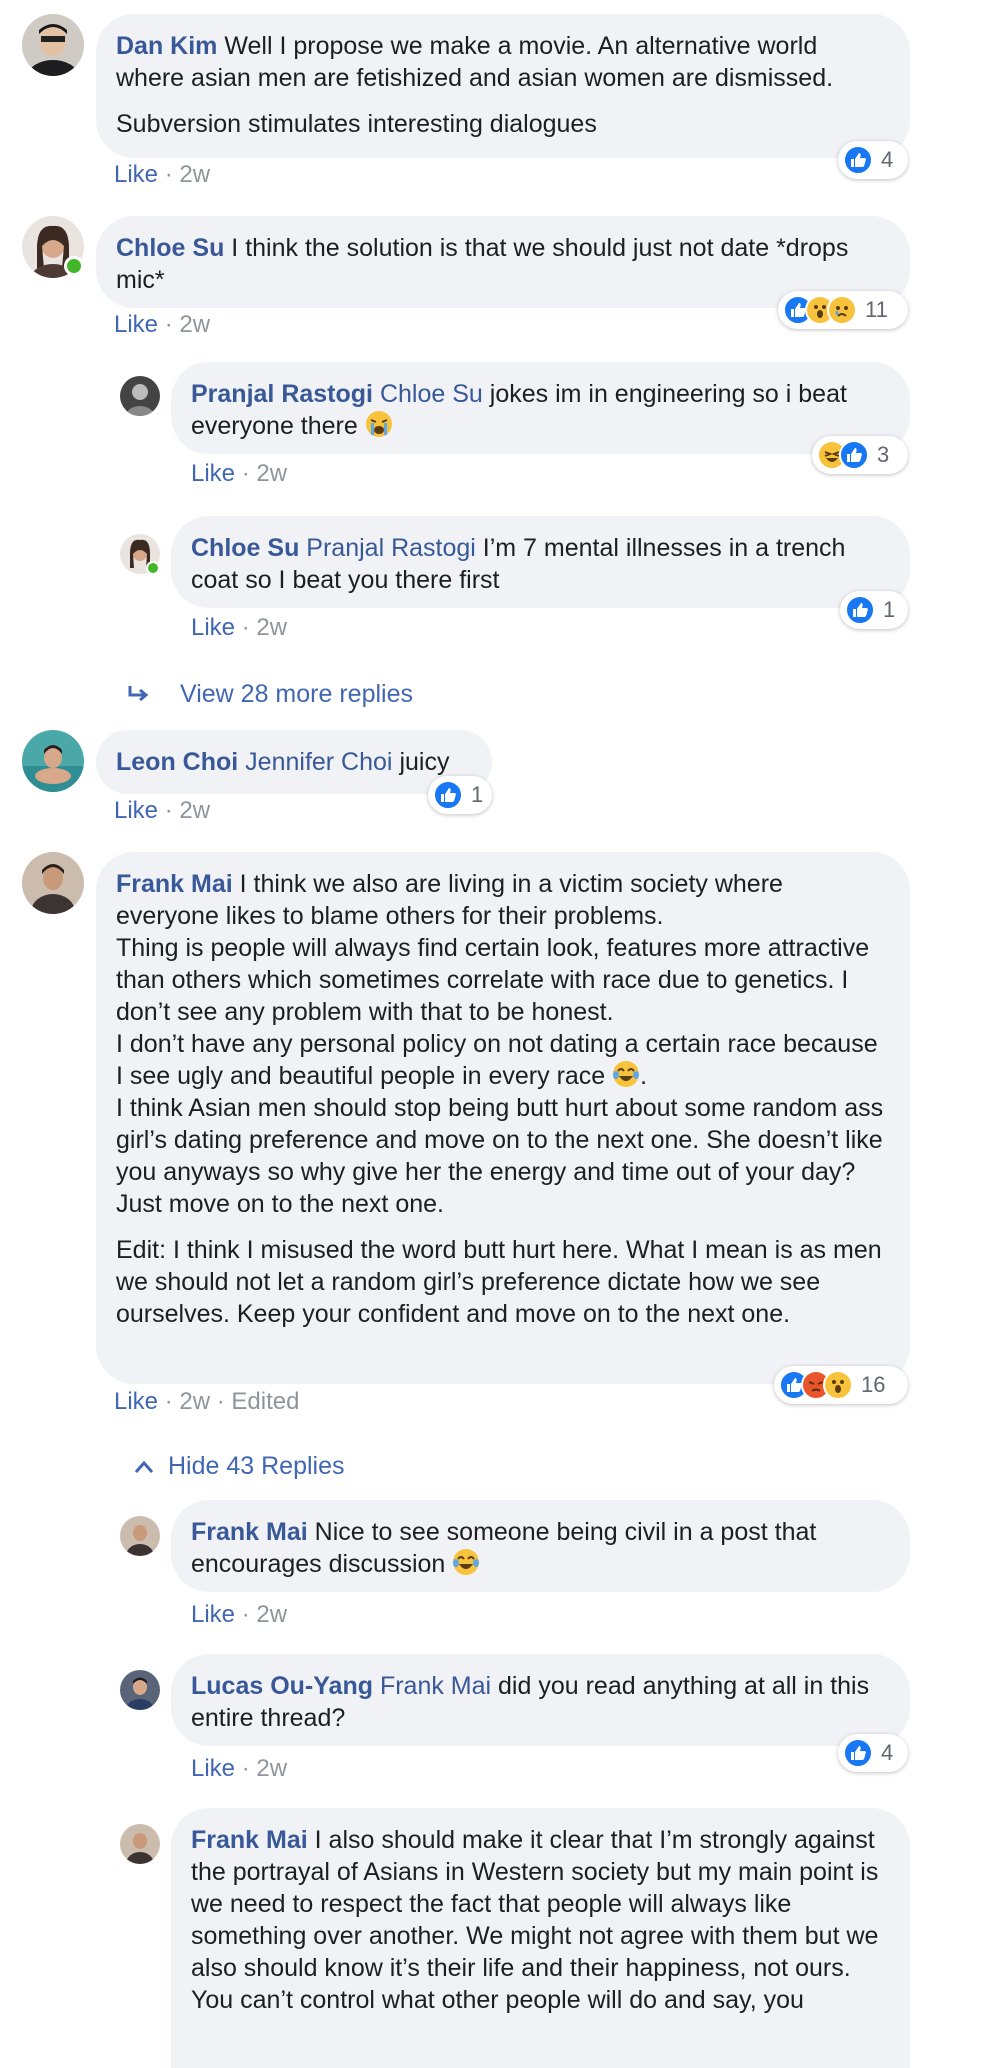  I want to click on reaction-summary: 11, so click(843, 310).